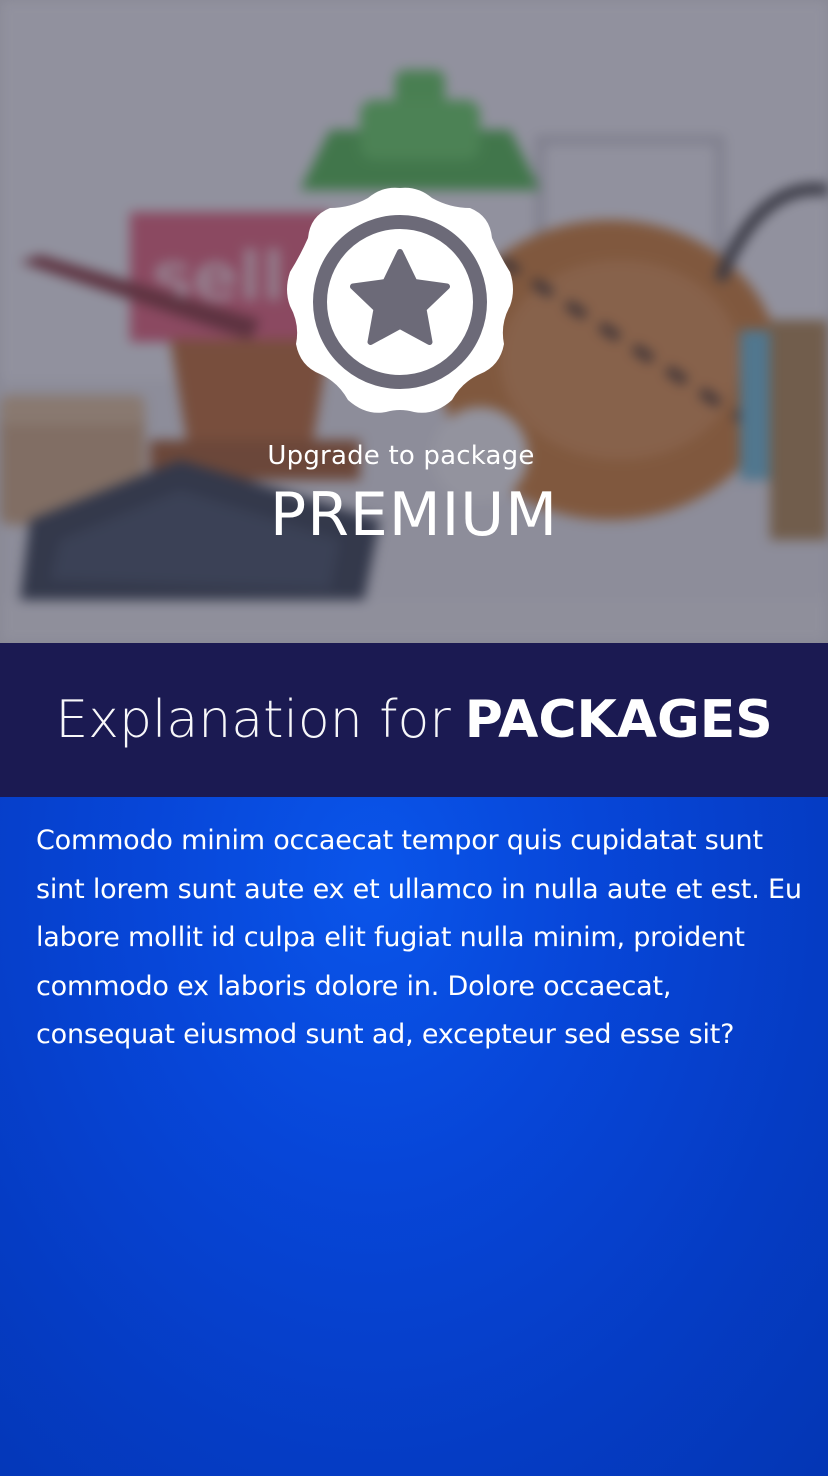  Describe the element at coordinates (253, 720) in the screenshot. I see `explanation-heading-light: Explanation for` at that location.